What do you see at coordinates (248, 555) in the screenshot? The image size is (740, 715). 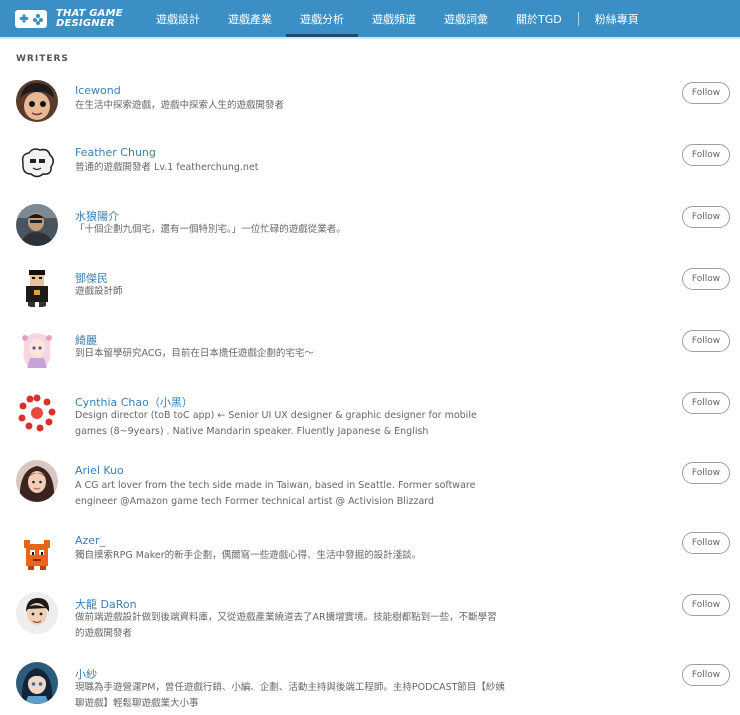 I see `writer-bio: 獨自摸索RPG Maker的新手企劃，偶爾寫一些遊戲心得、生活中發掘的設計淺談。` at bounding box center [248, 555].